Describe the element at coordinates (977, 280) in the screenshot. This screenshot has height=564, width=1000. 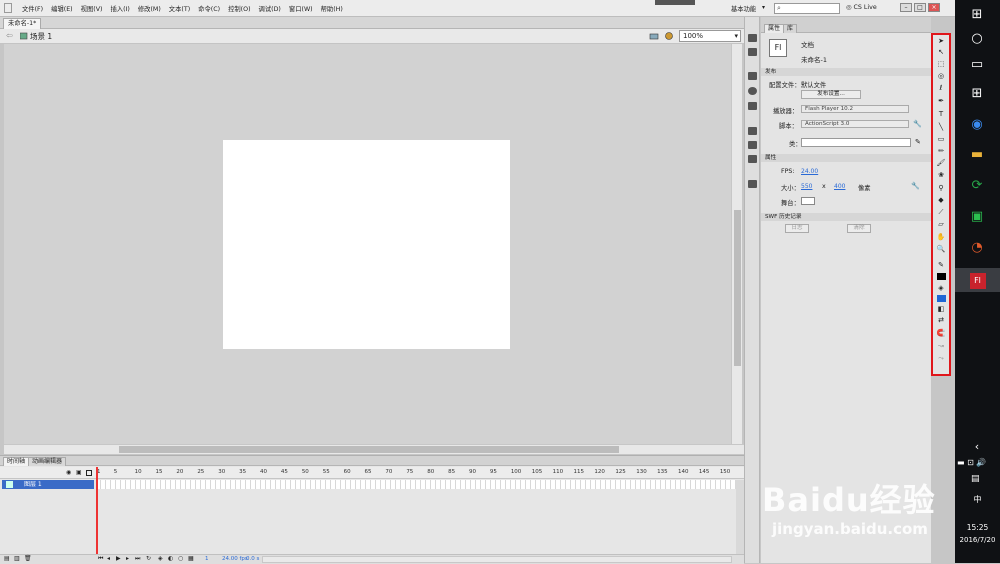
I see `flash-taskbar-item: Fl` at that location.